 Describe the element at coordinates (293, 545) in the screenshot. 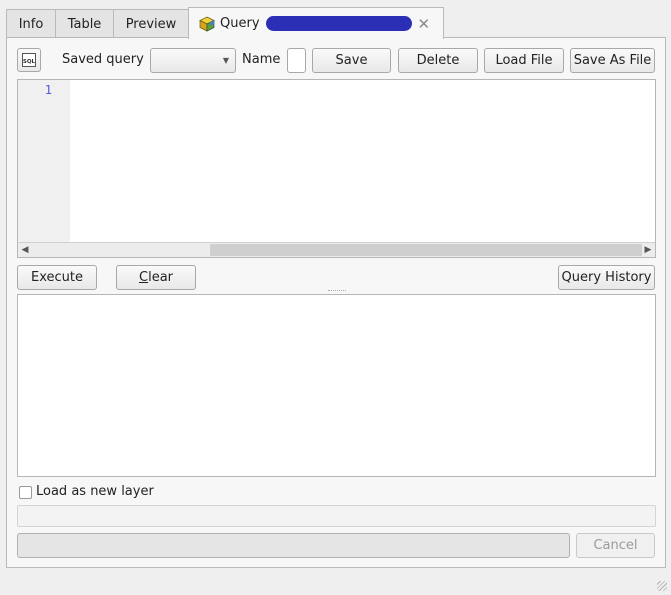

I see `progress-bar` at that location.